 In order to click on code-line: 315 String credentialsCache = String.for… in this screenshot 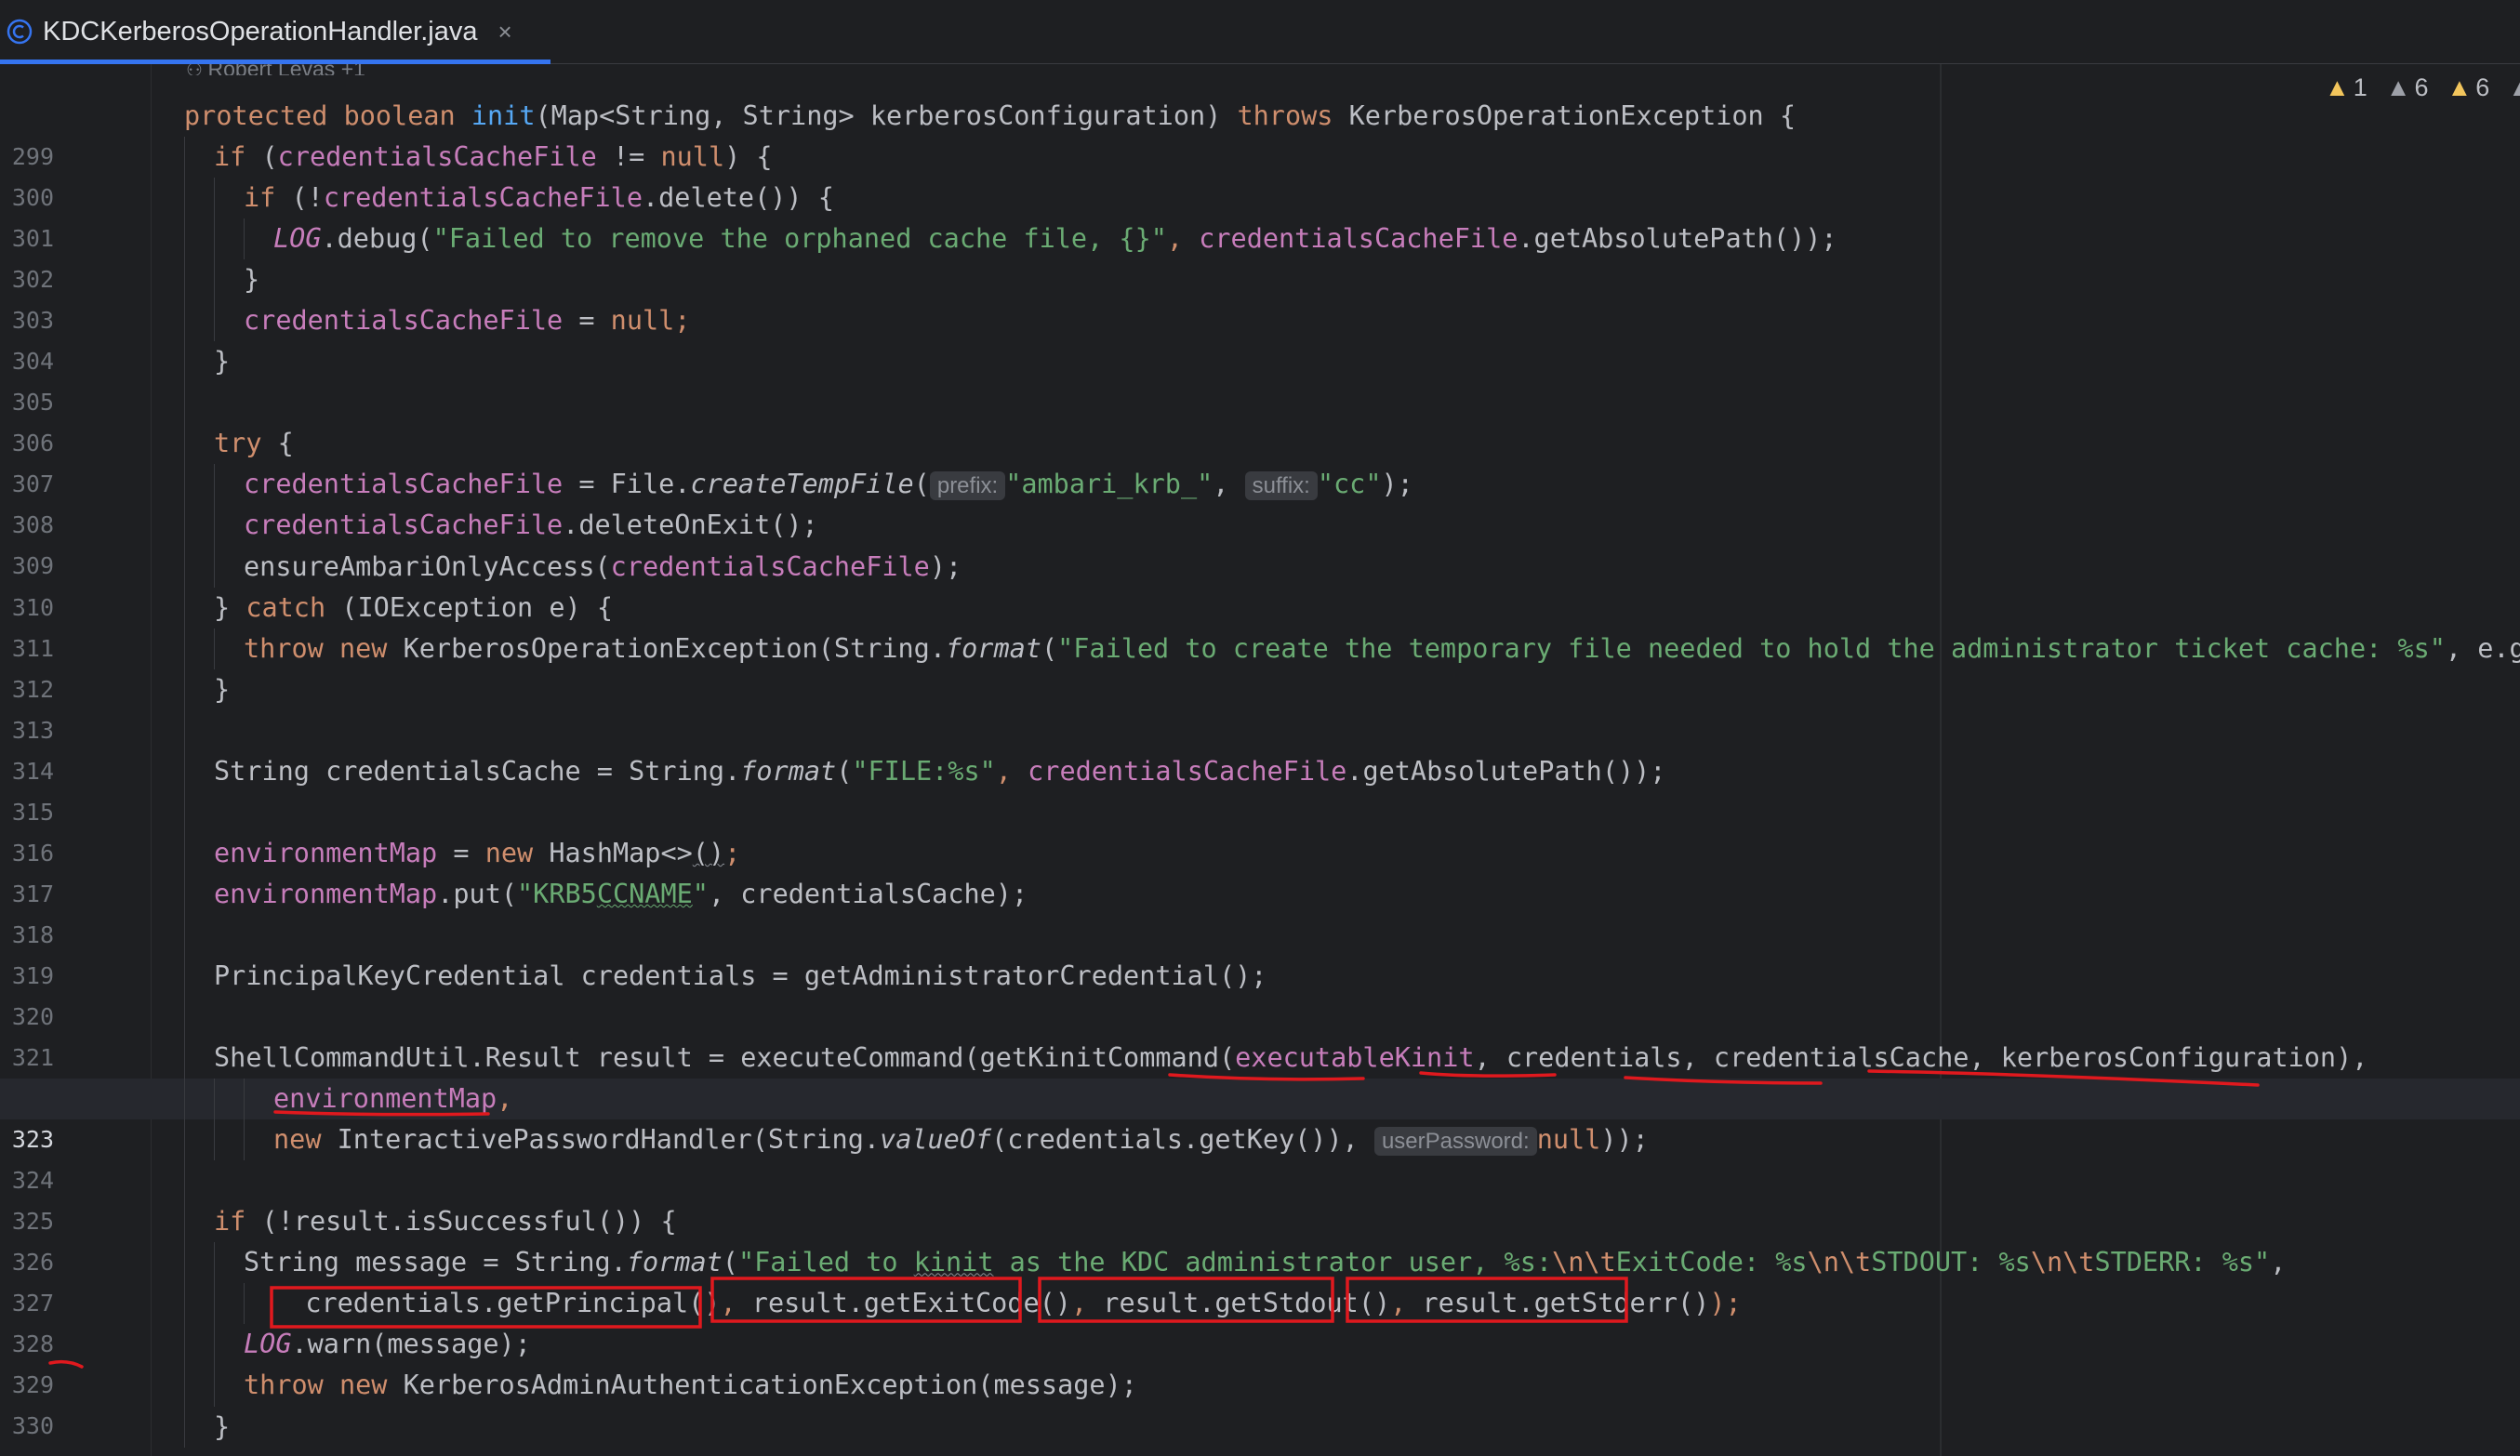, I will do `click(1260, 788)`.